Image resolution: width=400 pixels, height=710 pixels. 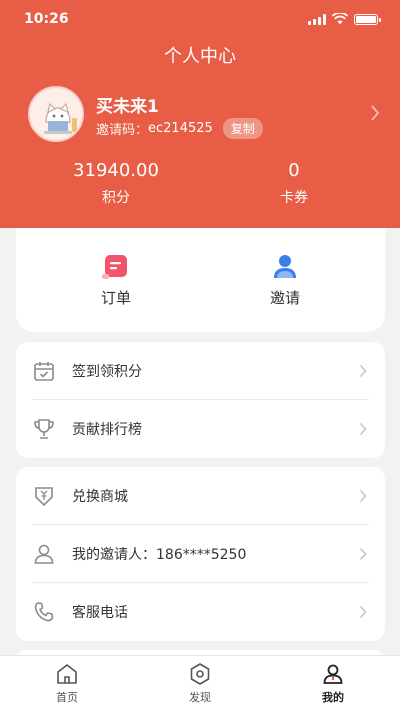 I want to click on copy-button: 复制, so click(x=242, y=128).